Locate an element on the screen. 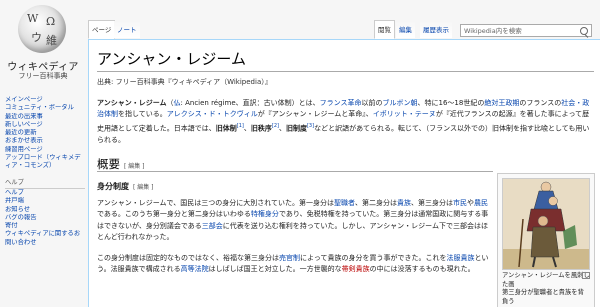 Image resolution: width=600 pixels, height=307 pixels. link-parlement: 高等法院 is located at coordinates (195, 269).